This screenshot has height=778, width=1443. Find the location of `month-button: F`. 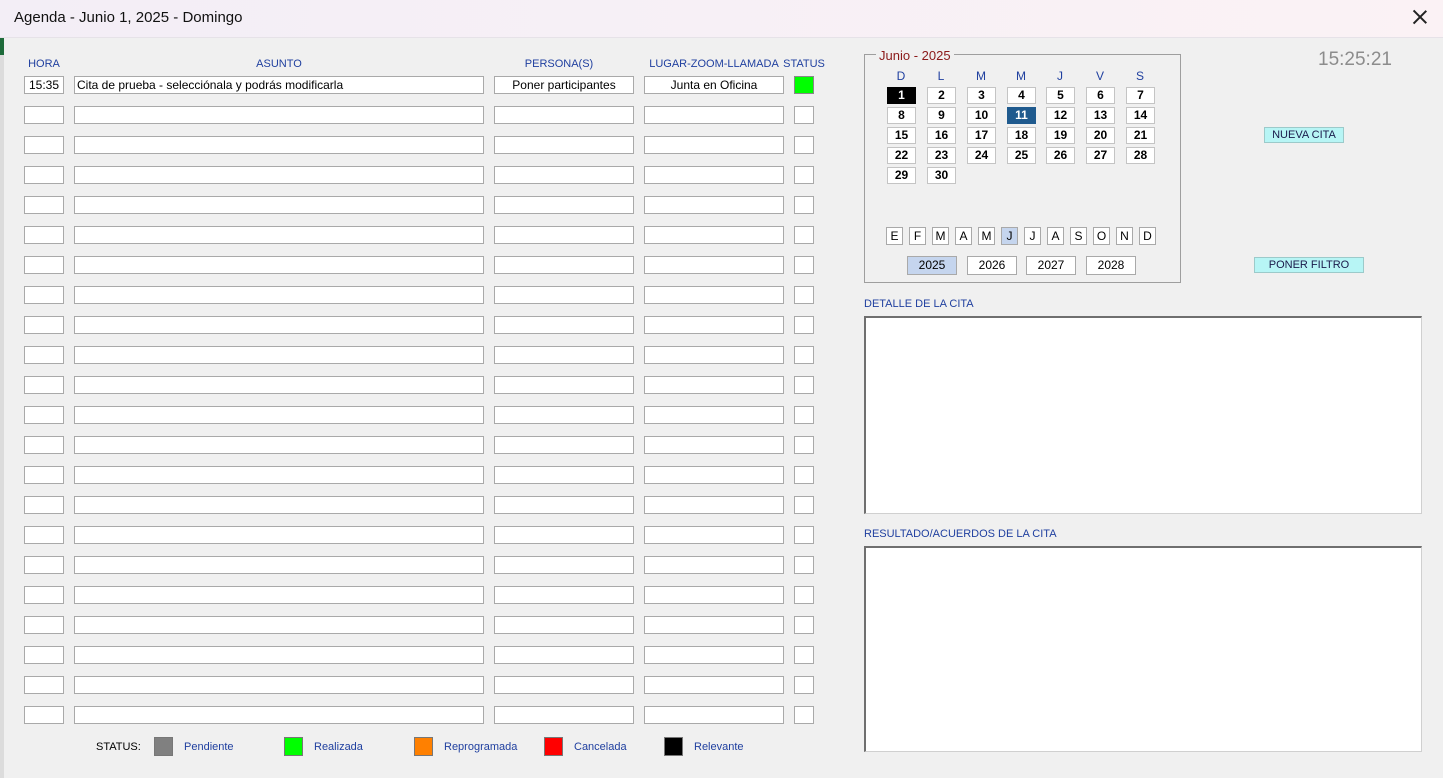

month-button: F is located at coordinates (917, 236).